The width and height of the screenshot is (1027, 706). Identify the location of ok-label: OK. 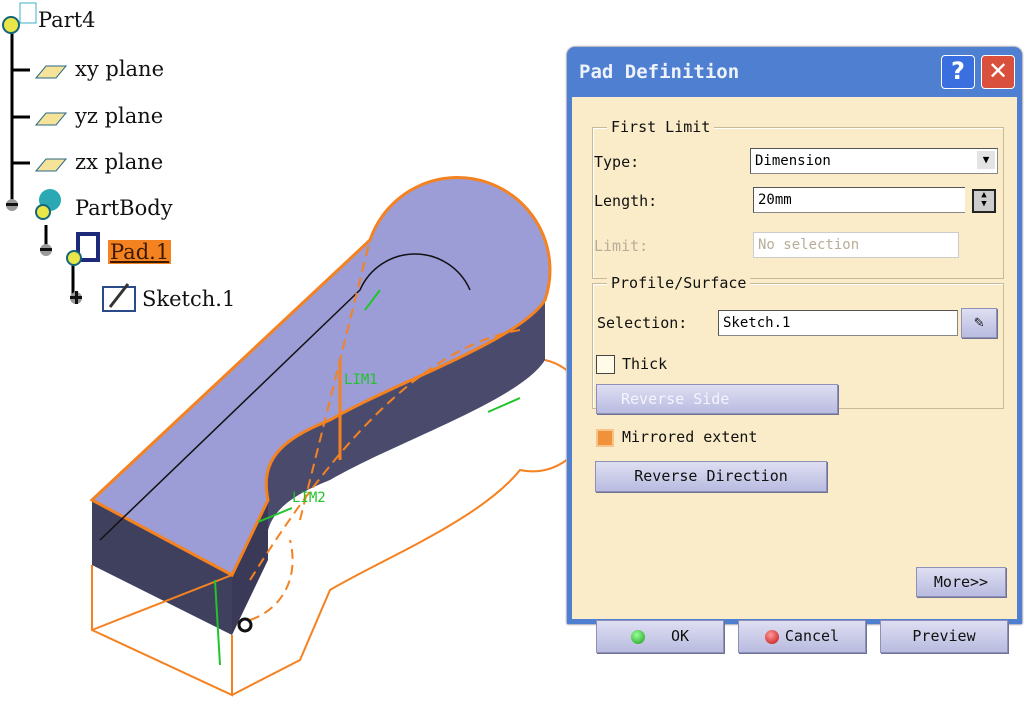
(680, 636).